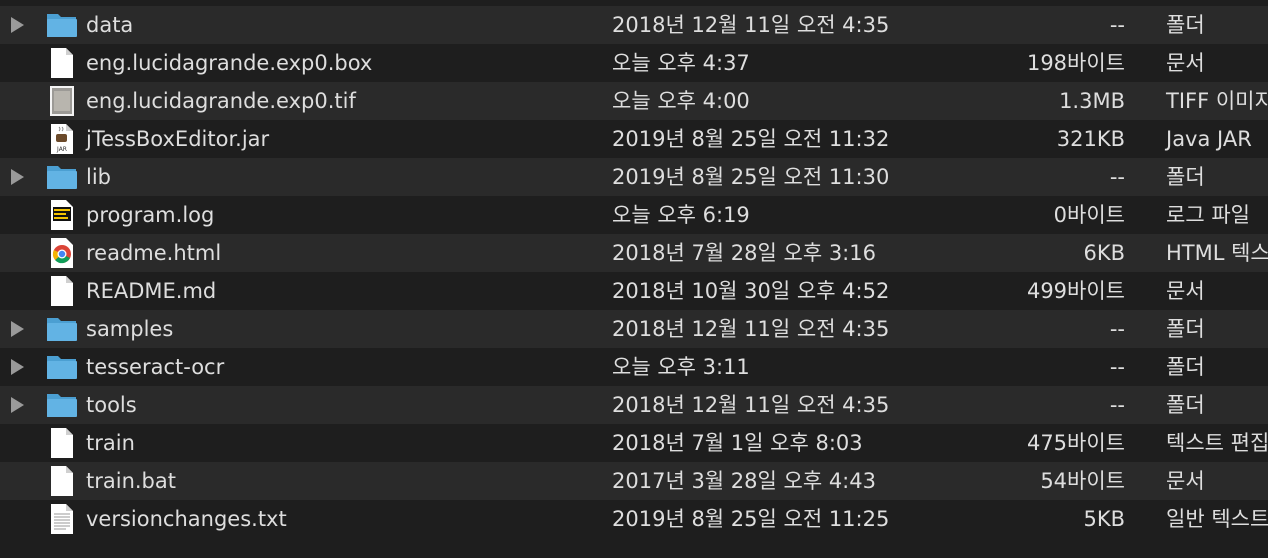 The width and height of the screenshot is (1268, 558). I want to click on file-date-modified: 2019년 8월 25일 오전 11:32, so click(751, 139).